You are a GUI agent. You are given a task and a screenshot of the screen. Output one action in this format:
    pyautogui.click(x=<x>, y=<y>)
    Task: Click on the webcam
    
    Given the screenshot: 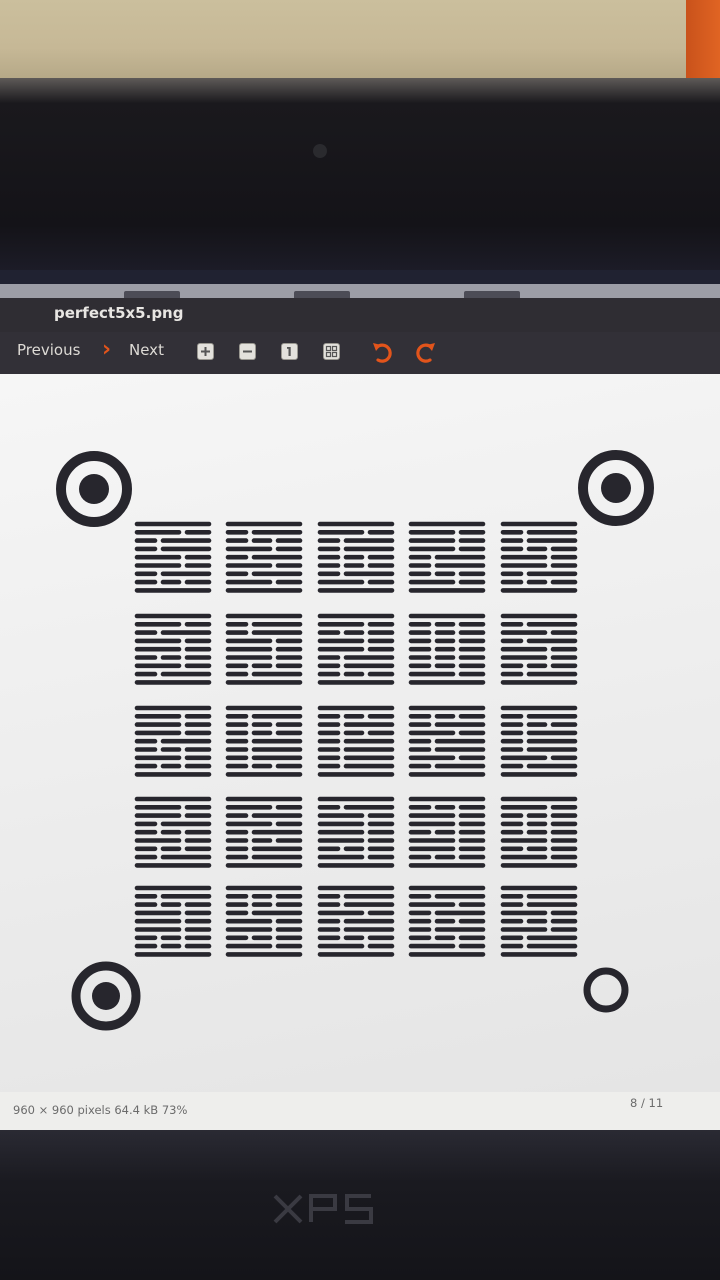 What is the action you would take?
    pyautogui.click(x=320, y=151)
    